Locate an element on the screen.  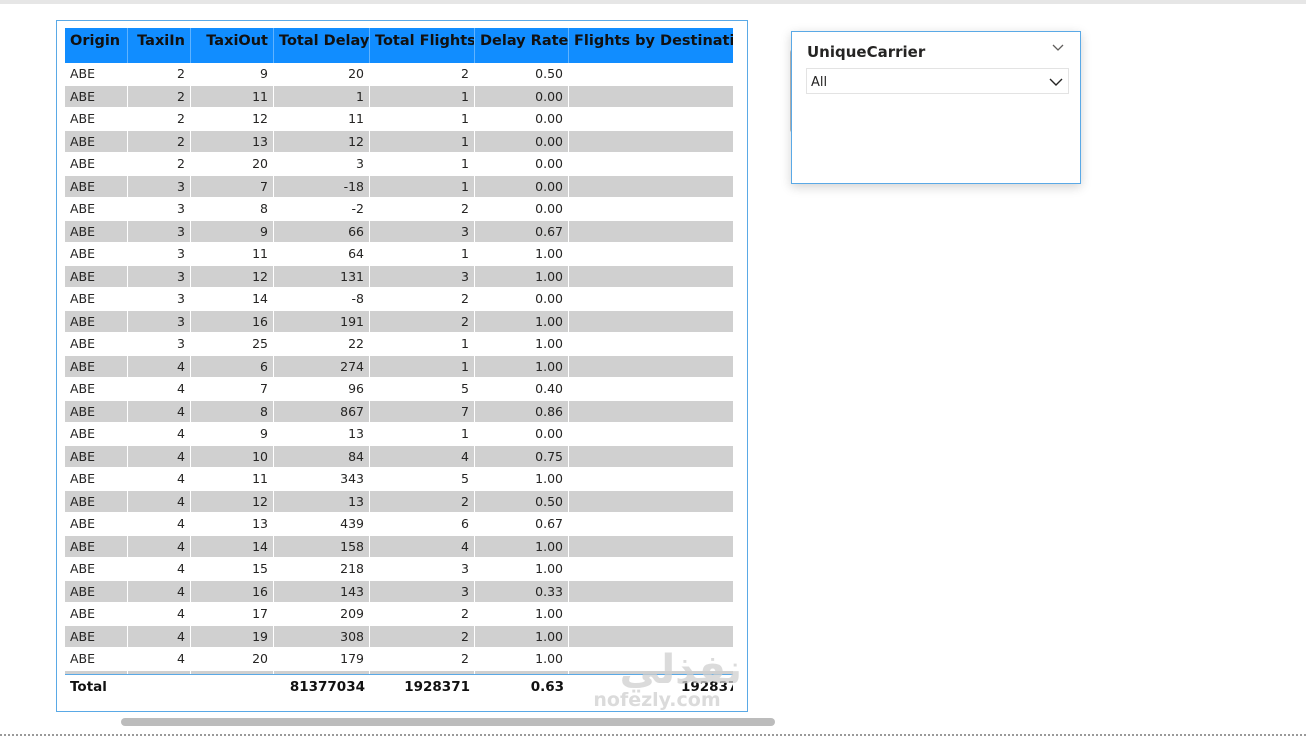
table-row: ABE 4 12 13 2 0.50 is located at coordinates (399, 501).